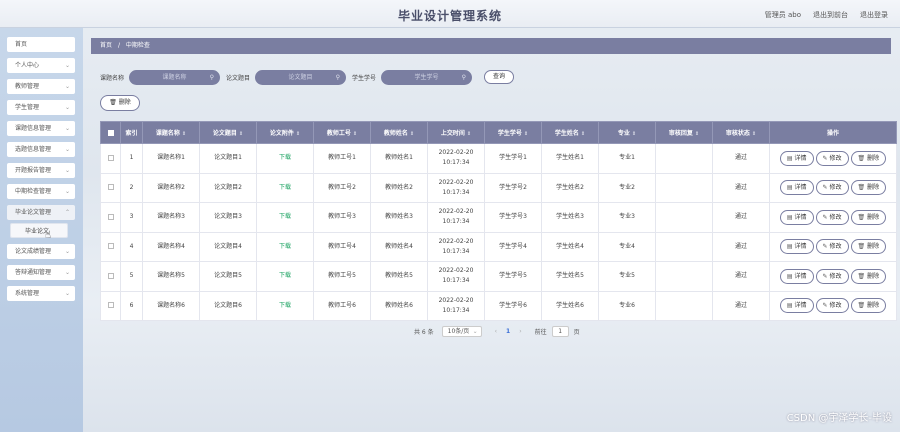 This screenshot has height=432, width=900. What do you see at coordinates (175, 77) in the screenshot?
I see `topic-search-input: 课题名称 ⚲` at bounding box center [175, 77].